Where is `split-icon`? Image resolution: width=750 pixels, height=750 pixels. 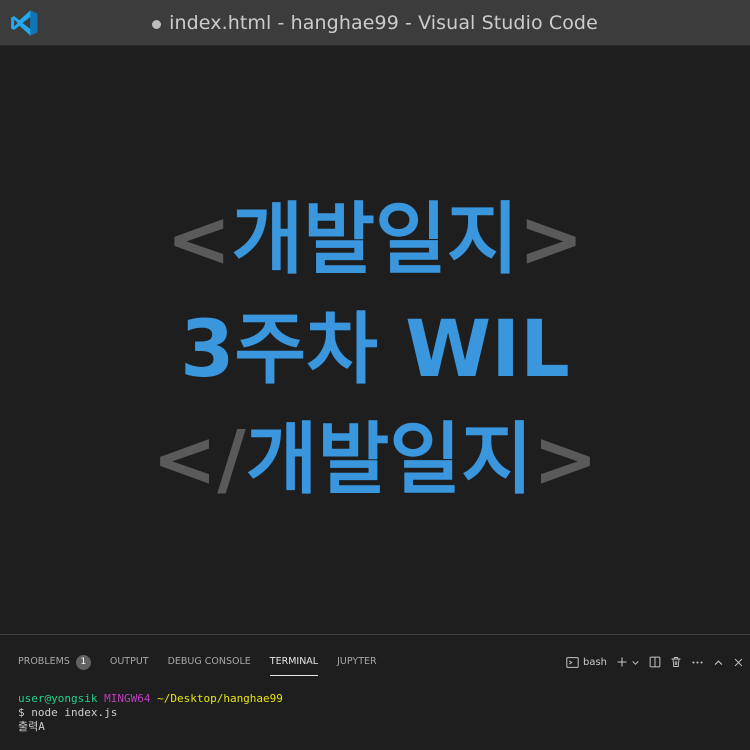
split-icon is located at coordinates (655, 662).